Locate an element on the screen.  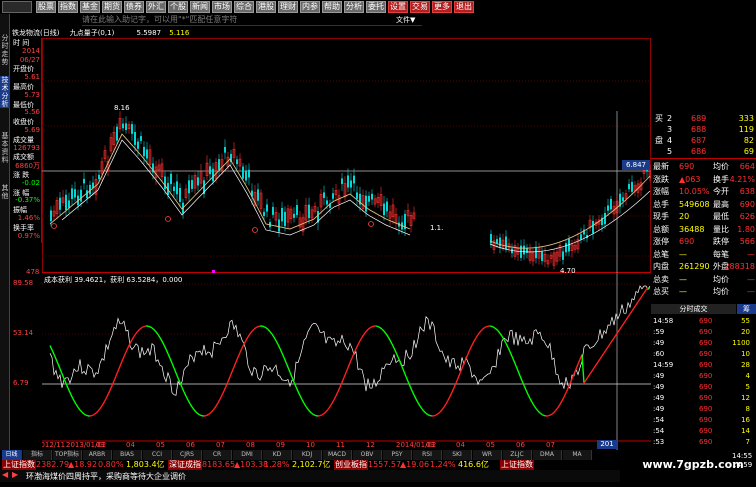
ticks-tab: 筹 is located at coordinates (746, 309).